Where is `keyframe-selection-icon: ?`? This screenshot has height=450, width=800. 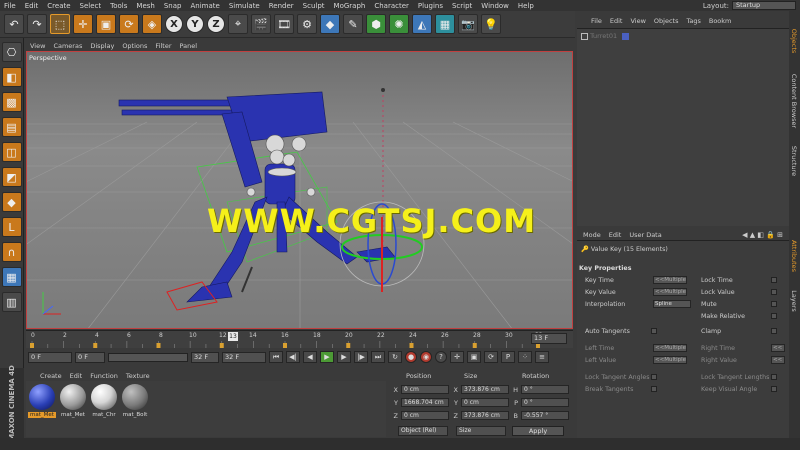
keyframe-selection-icon: ? is located at coordinates (441, 357).